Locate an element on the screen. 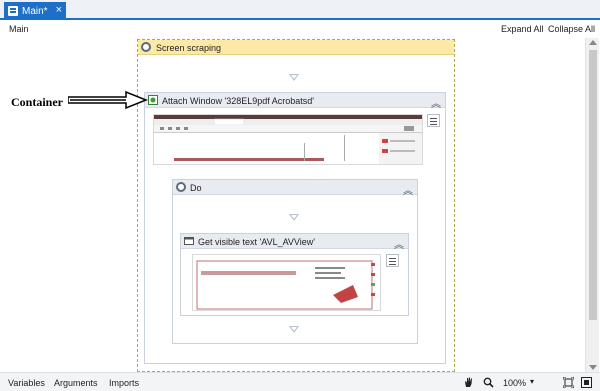 The width and height of the screenshot is (600, 391). close-icon: × is located at coordinates (59, 10).